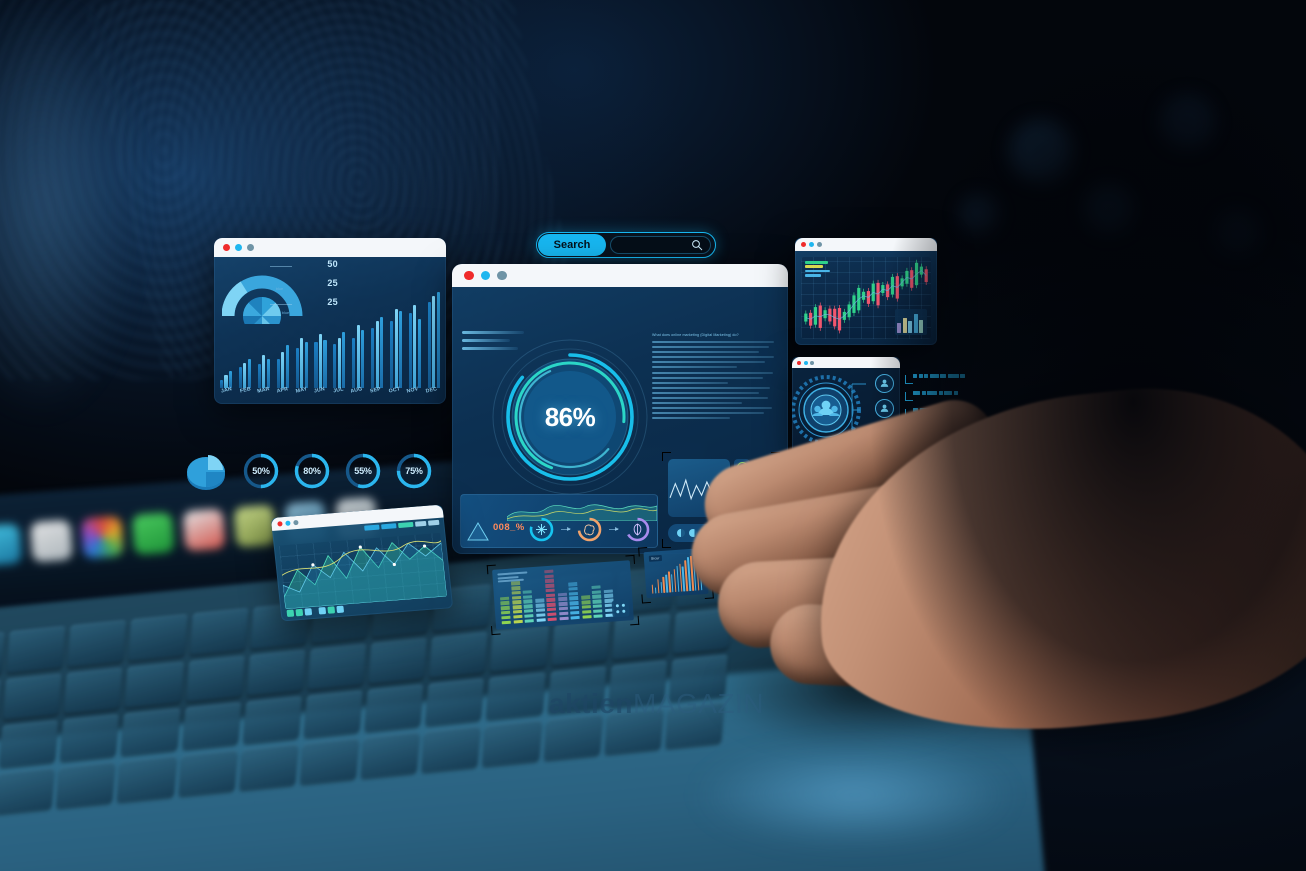 The width and height of the screenshot is (1306, 871). I want to click on month-bar-group, so click(396, 348).